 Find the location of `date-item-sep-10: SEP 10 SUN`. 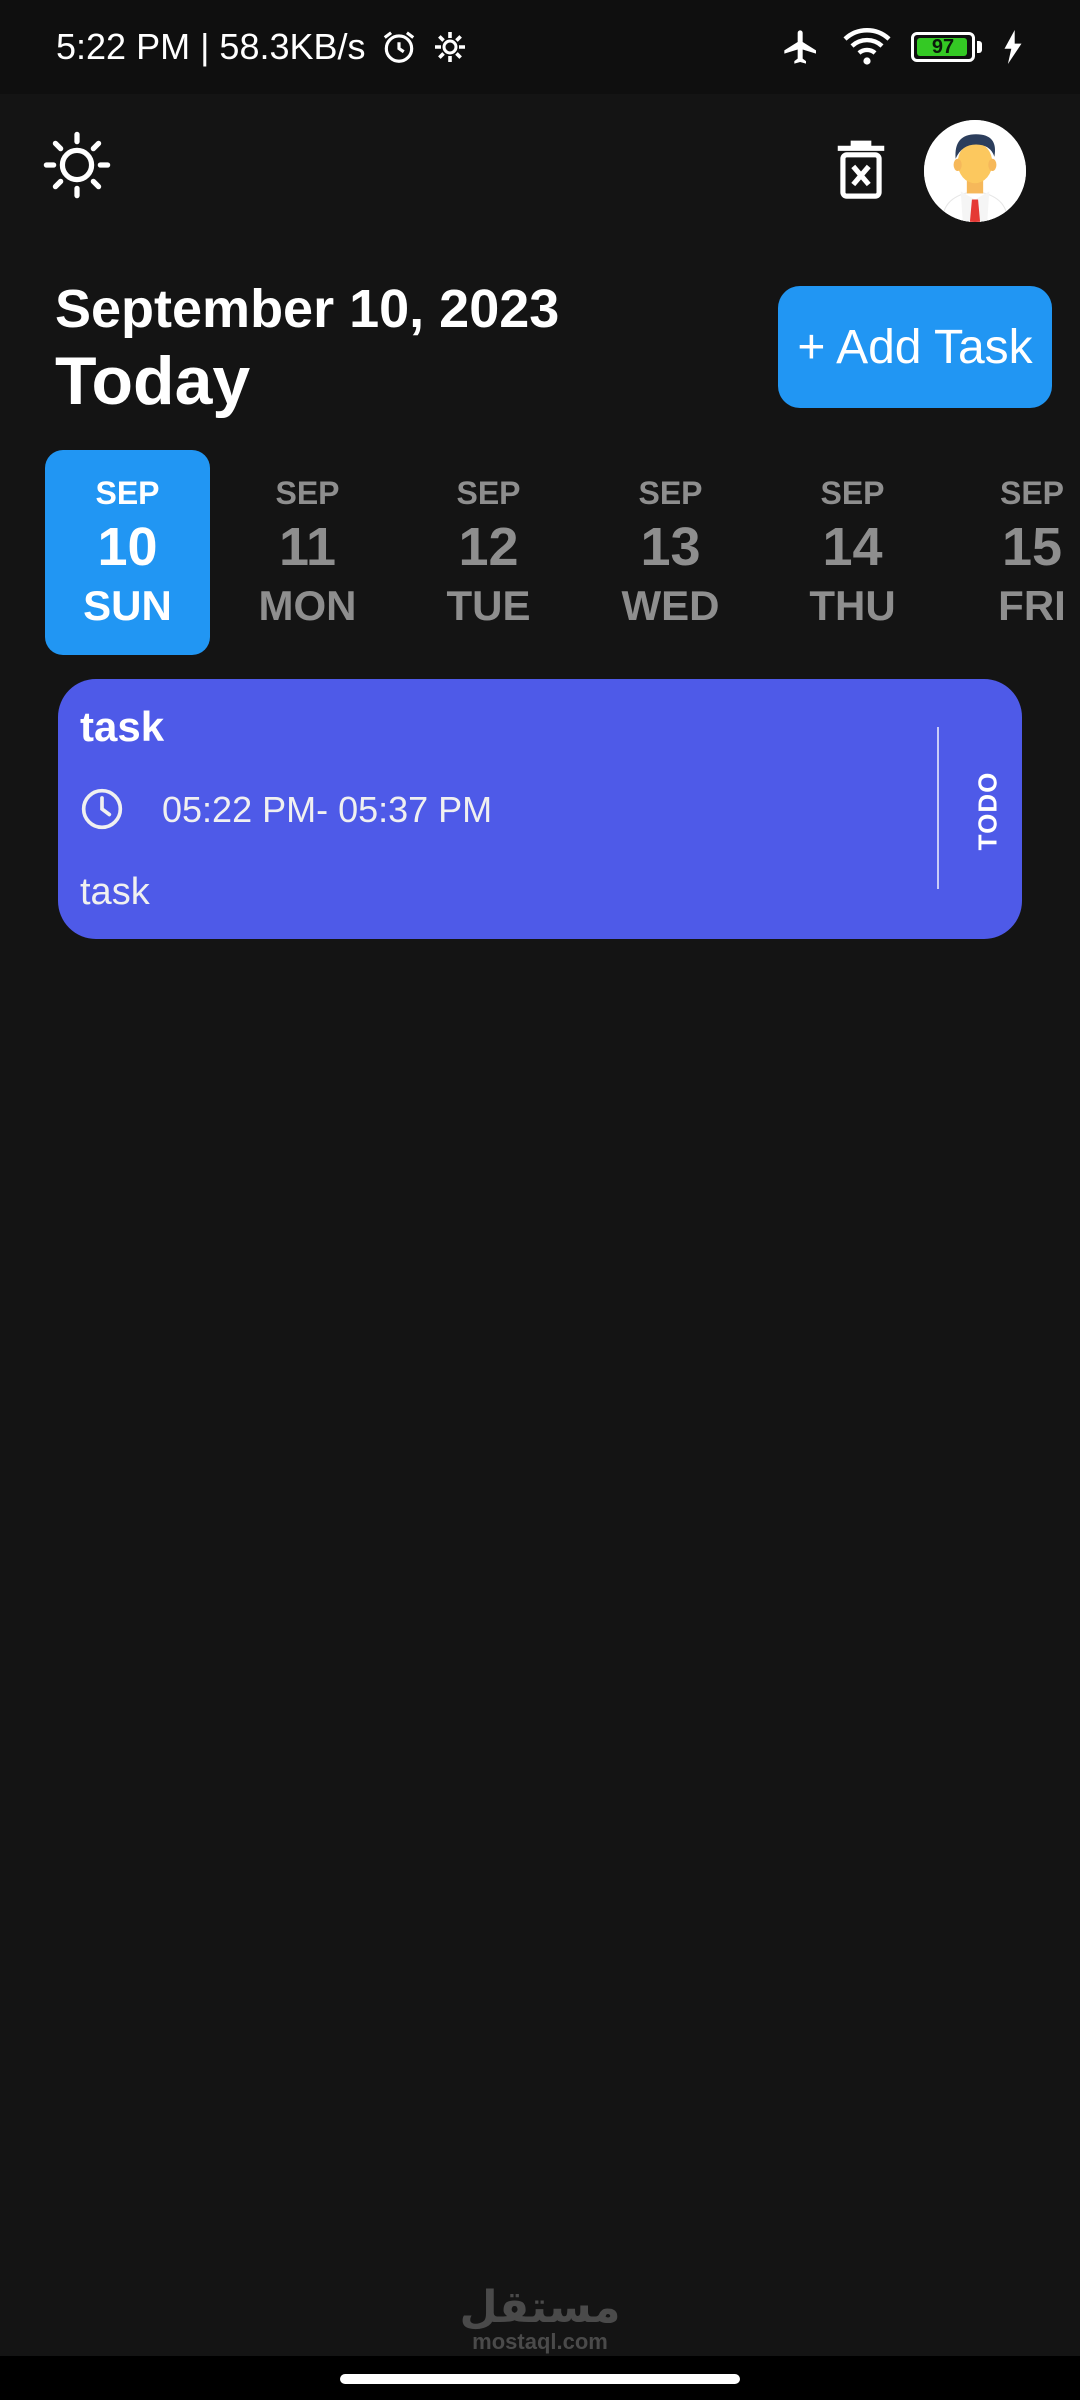

date-item-sep-10: SEP 10 SUN is located at coordinates (127, 552).